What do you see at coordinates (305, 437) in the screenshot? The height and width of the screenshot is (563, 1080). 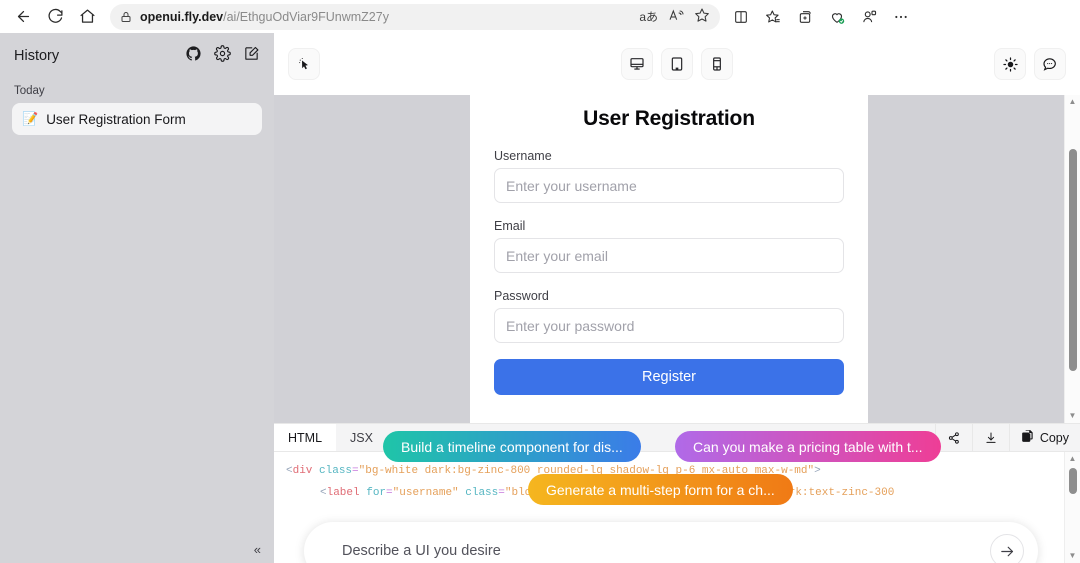 I see `tab-html: HTML` at bounding box center [305, 437].